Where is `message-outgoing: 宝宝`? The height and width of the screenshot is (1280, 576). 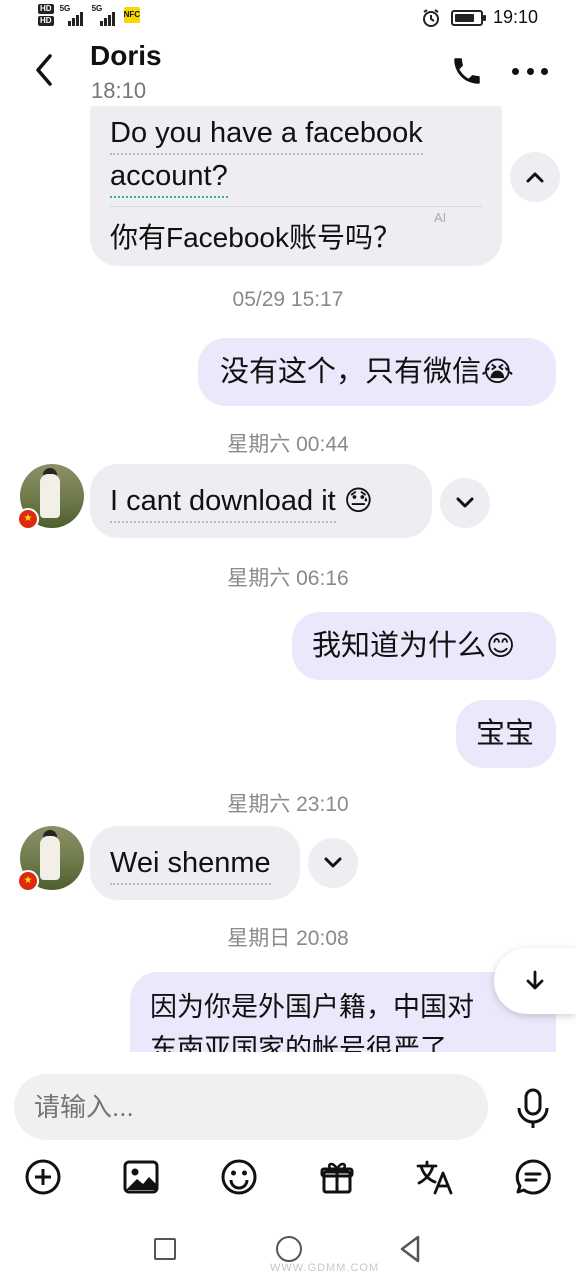
message-outgoing: 宝宝 is located at coordinates (506, 734).